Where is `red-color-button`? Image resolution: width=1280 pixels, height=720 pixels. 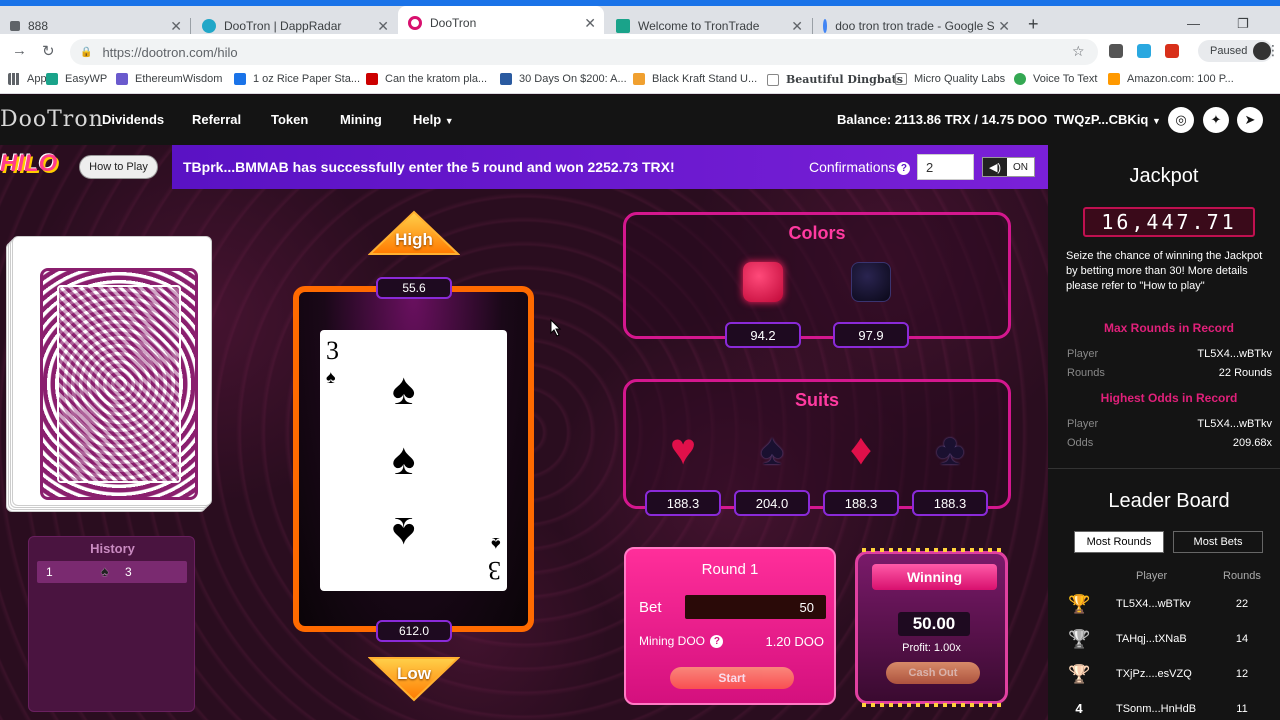 red-color-button is located at coordinates (763, 282).